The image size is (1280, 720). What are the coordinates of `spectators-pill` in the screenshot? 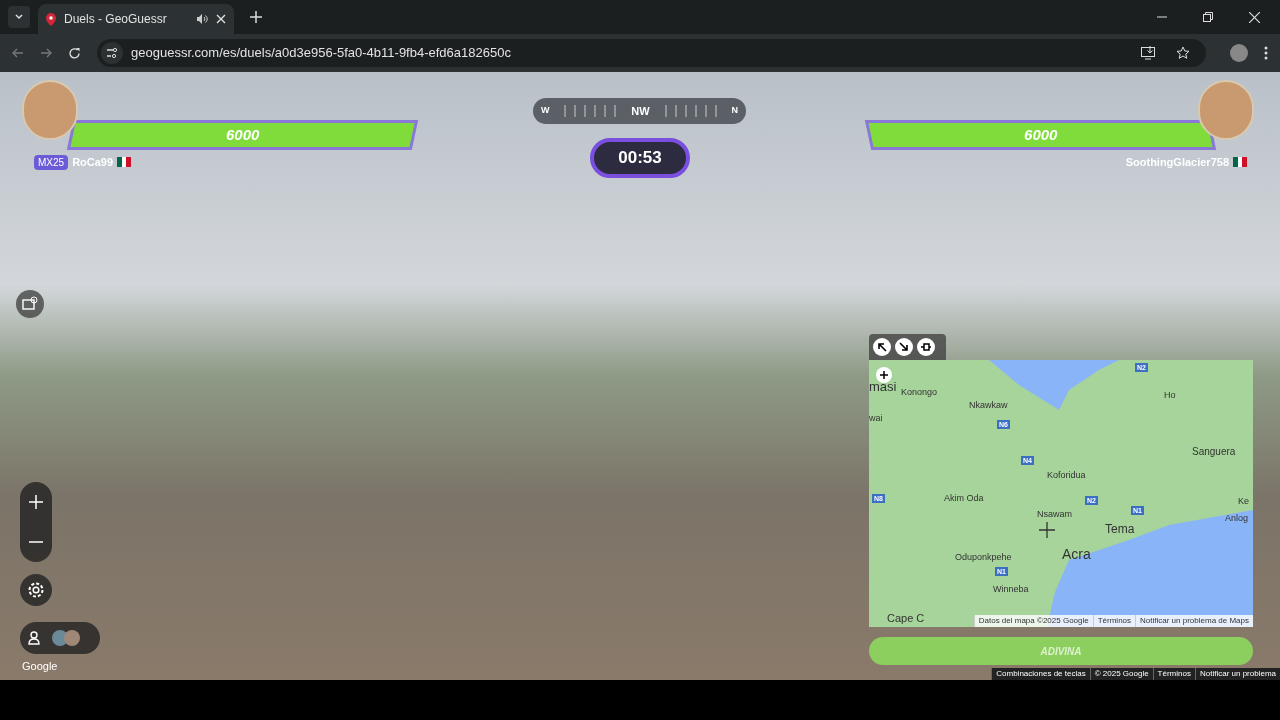 It's located at (60, 638).